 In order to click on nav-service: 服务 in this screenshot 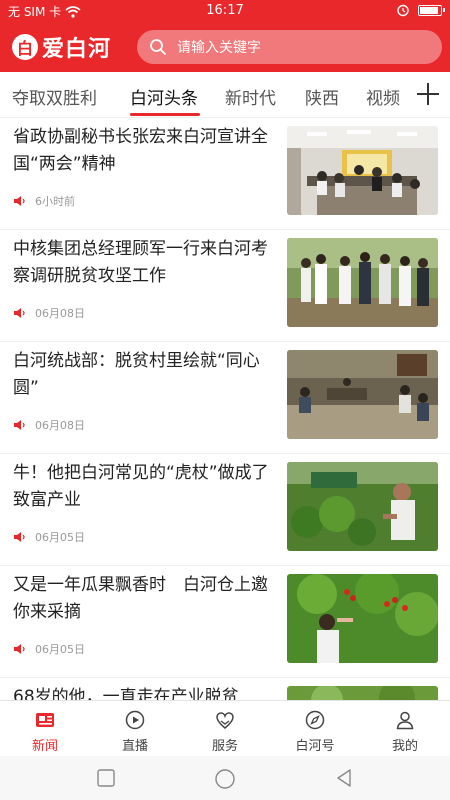, I will do `click(225, 729)`.